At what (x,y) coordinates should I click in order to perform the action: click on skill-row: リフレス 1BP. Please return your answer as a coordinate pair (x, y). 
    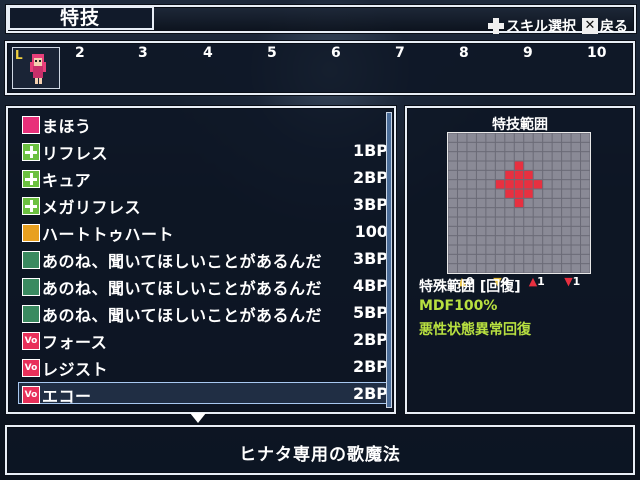
    Looking at the image, I should click on (205, 152).